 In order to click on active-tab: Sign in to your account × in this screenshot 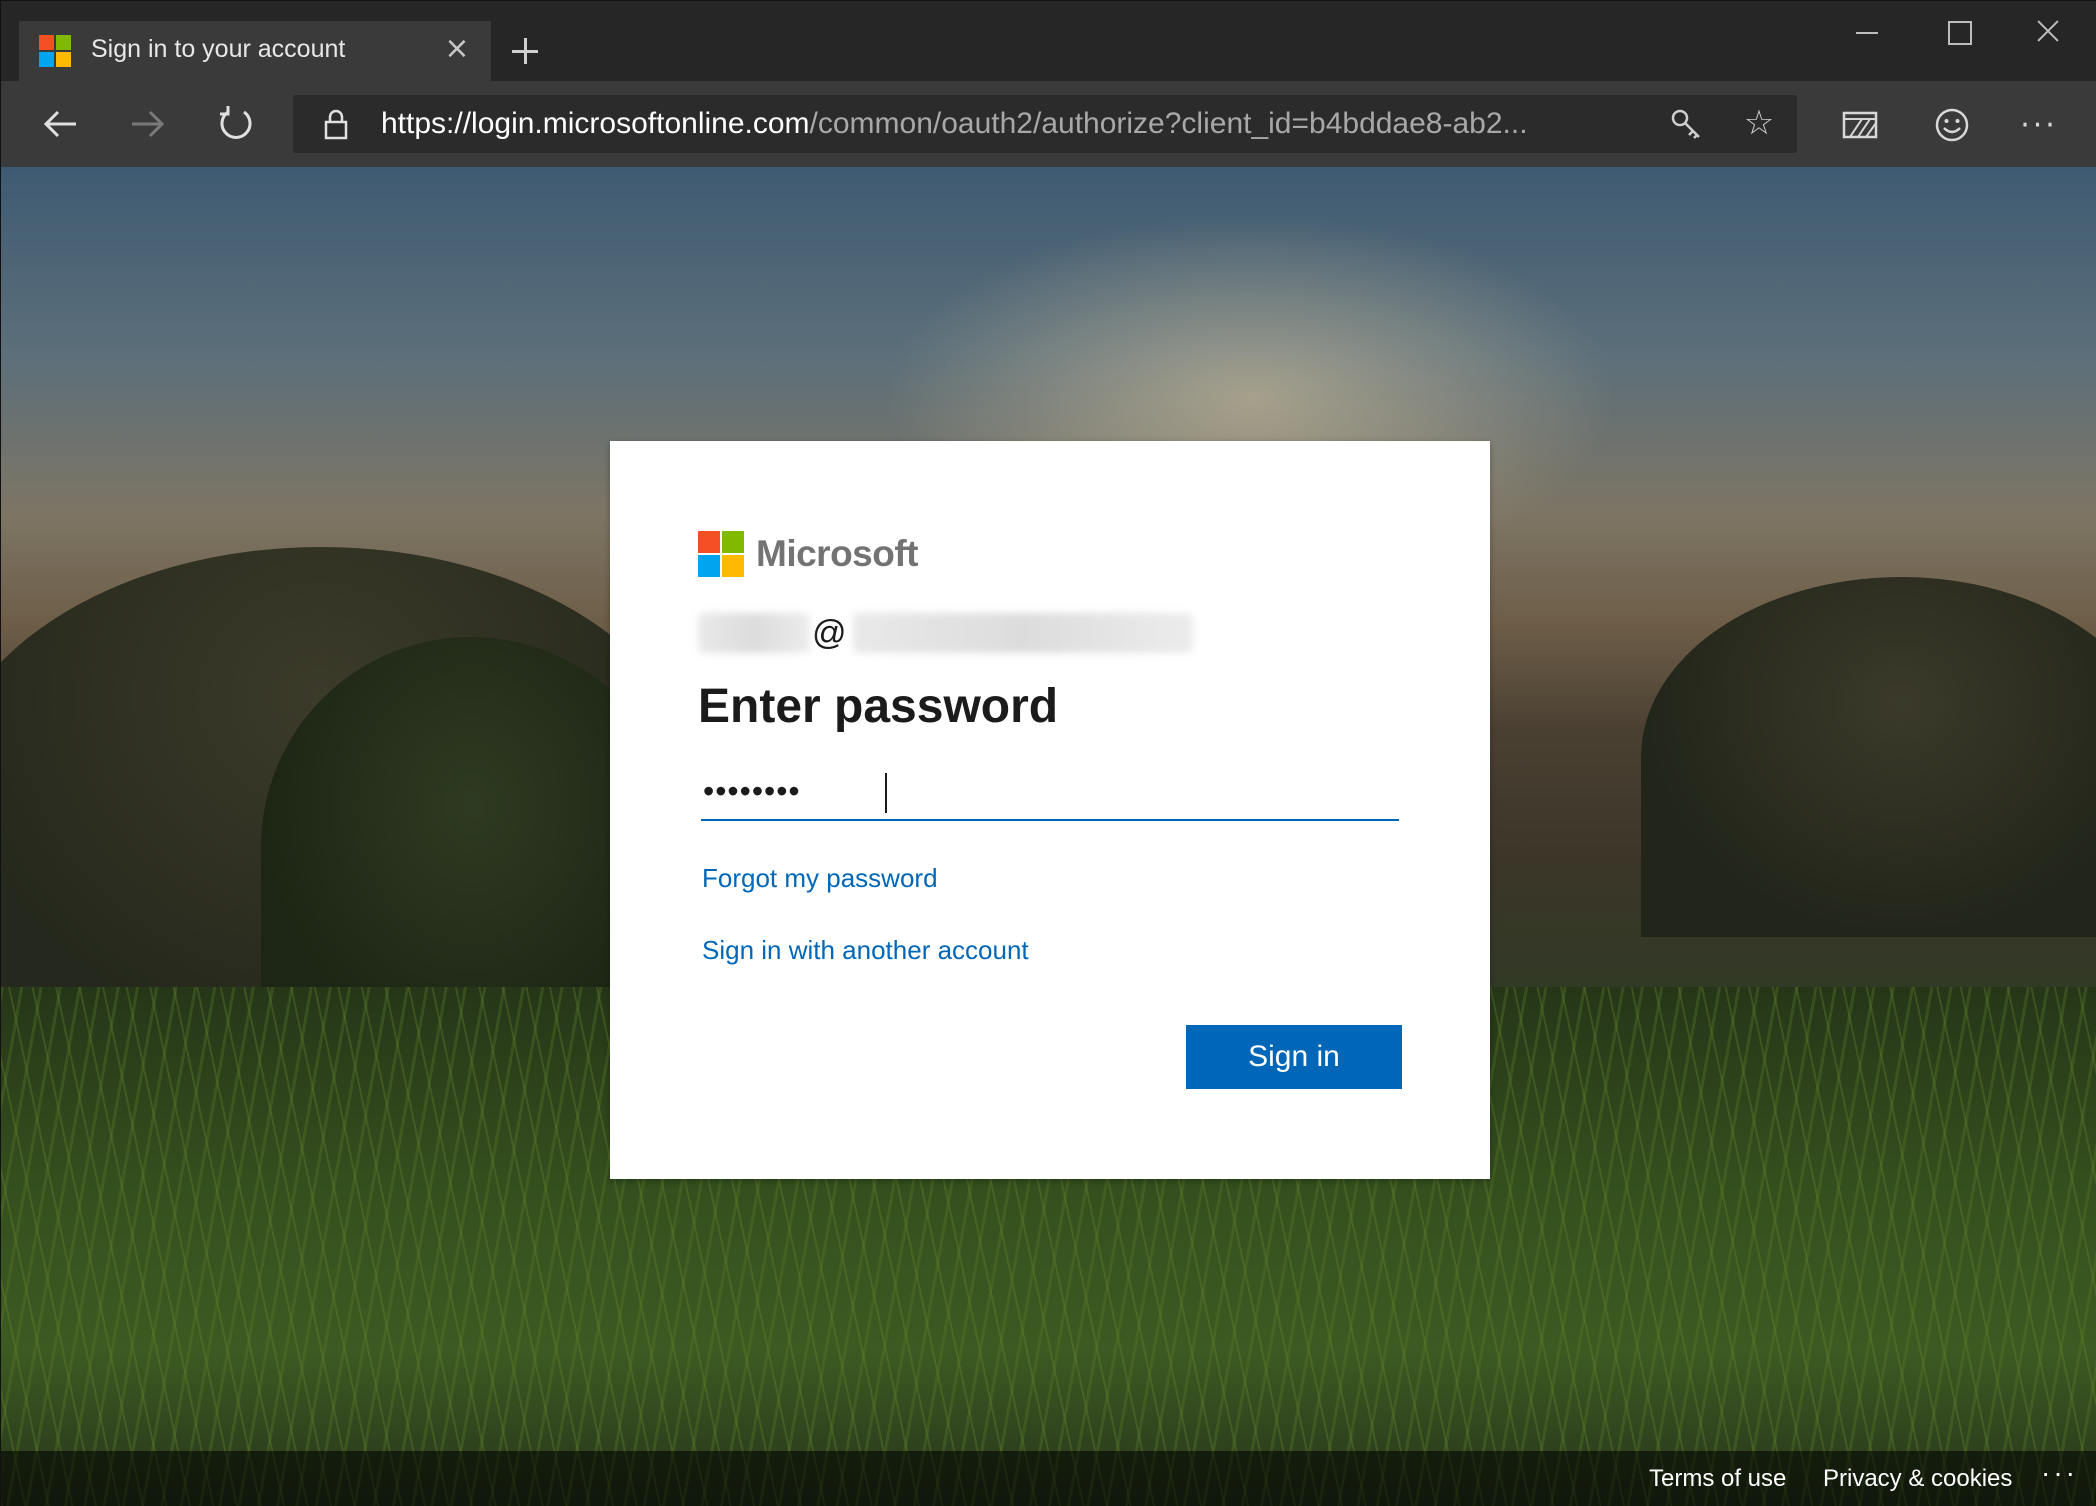, I will do `click(255, 51)`.